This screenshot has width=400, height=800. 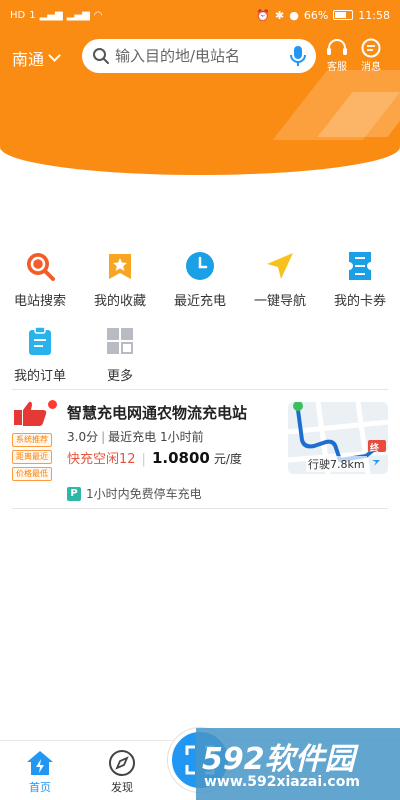 What do you see at coordinates (200, 266) in the screenshot?
I see `recent-charge-icon` at bounding box center [200, 266].